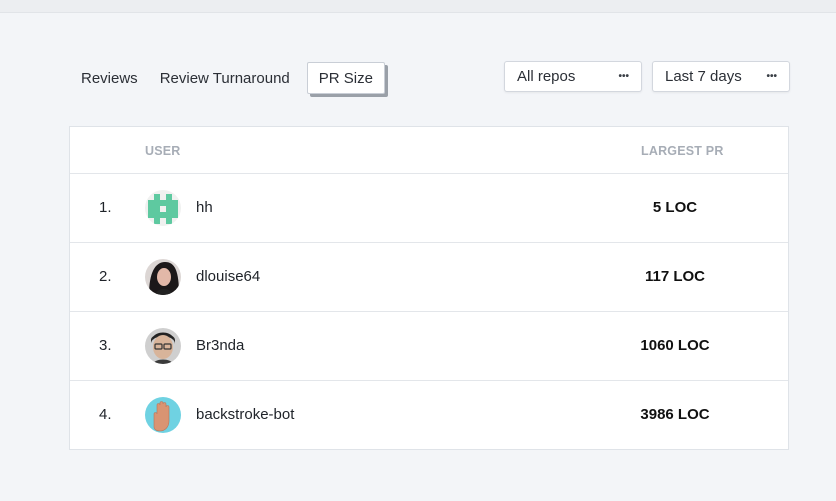 This screenshot has width=836, height=501. I want to click on username: dlouise64, so click(228, 276).